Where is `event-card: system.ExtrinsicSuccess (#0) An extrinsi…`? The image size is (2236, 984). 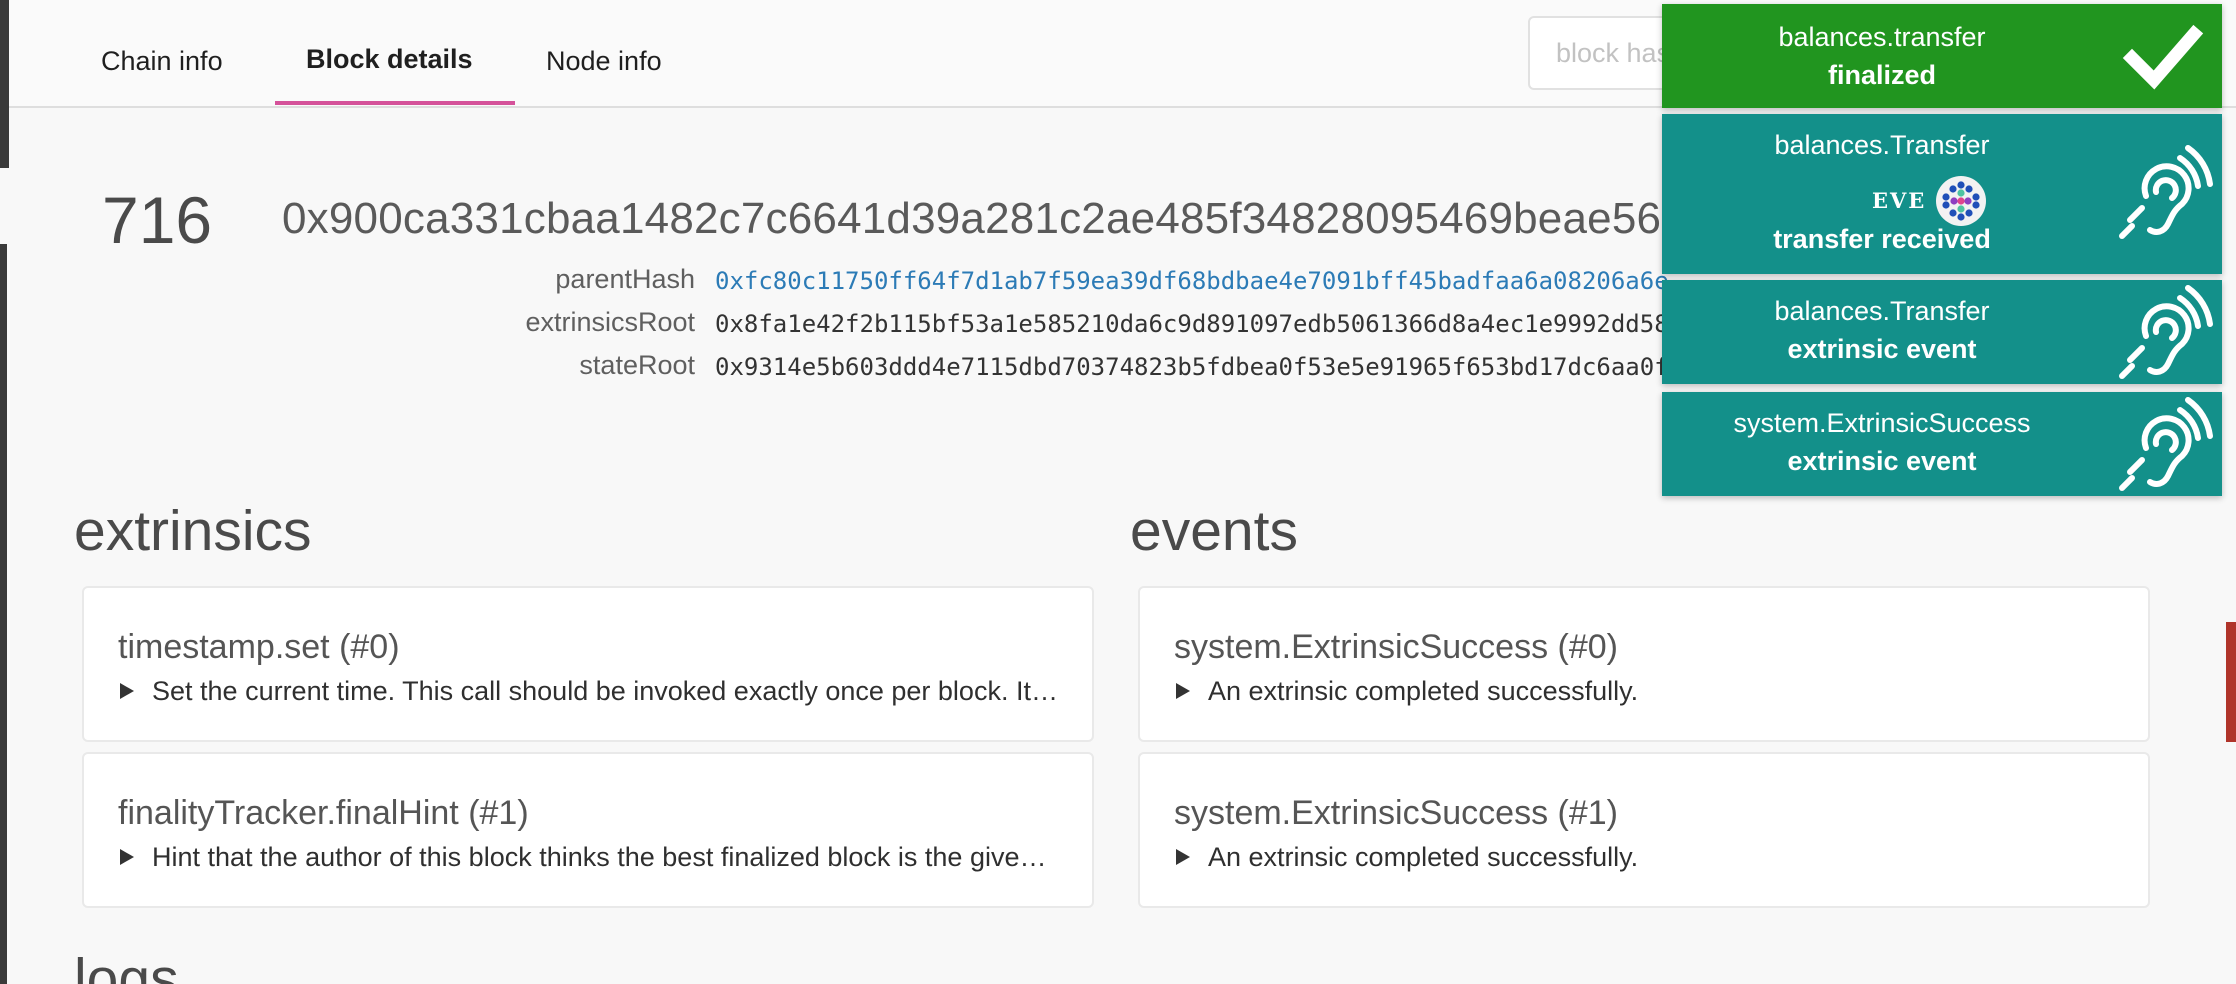
event-card: system.ExtrinsicSuccess (#0) An extrinsi… is located at coordinates (1644, 664).